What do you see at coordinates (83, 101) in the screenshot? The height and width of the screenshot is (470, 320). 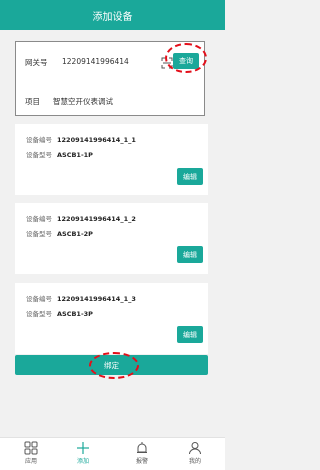 I see `project-value: 智慧空开仪表调试` at bounding box center [83, 101].